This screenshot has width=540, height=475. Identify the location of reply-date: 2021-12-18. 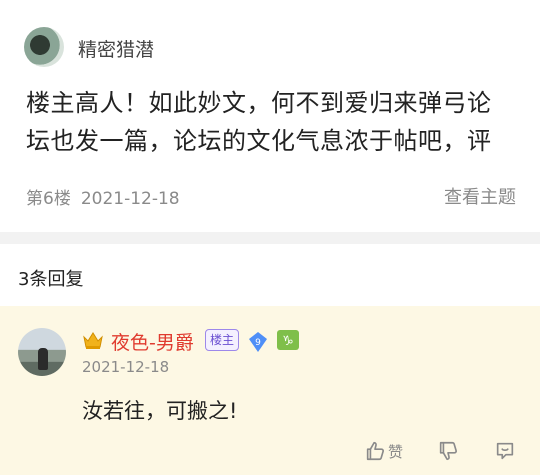
(126, 367).